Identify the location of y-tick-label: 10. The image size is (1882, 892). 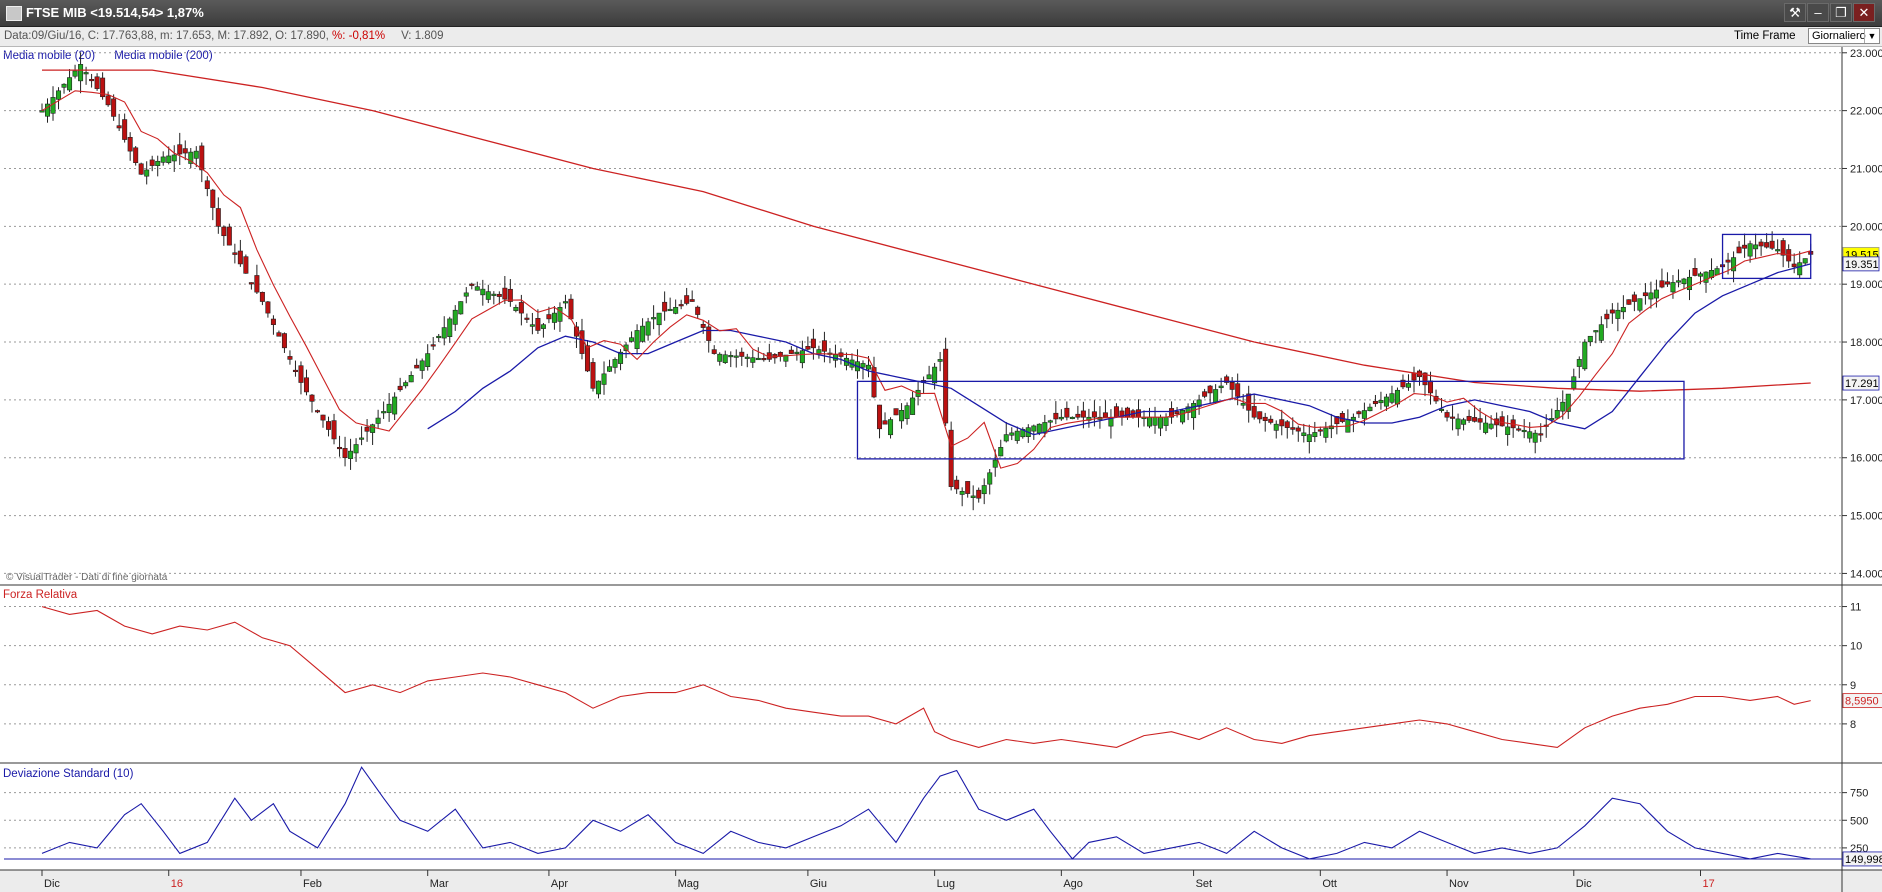
(1856, 647).